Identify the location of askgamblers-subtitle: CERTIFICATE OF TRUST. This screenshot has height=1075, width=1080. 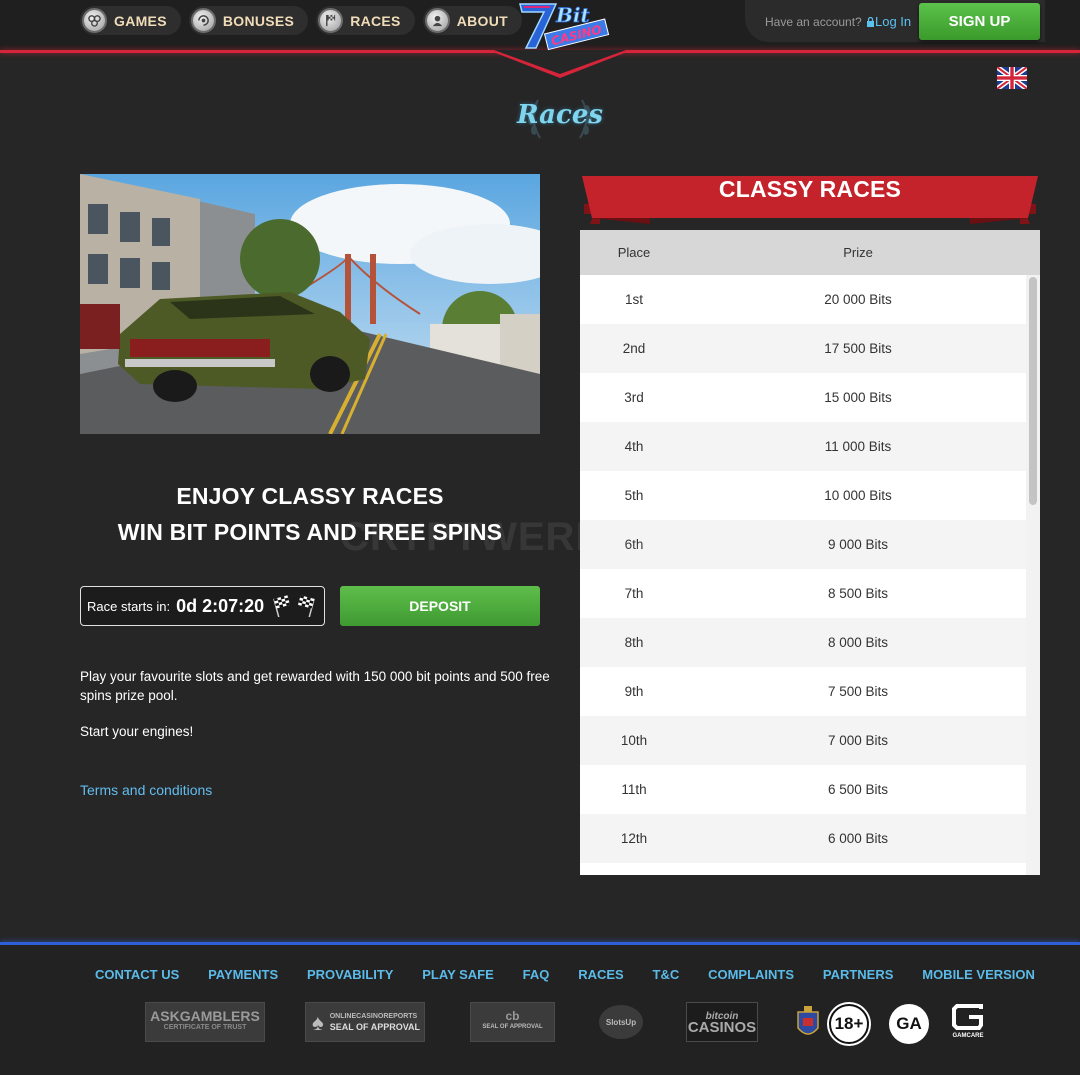
(205, 1027).